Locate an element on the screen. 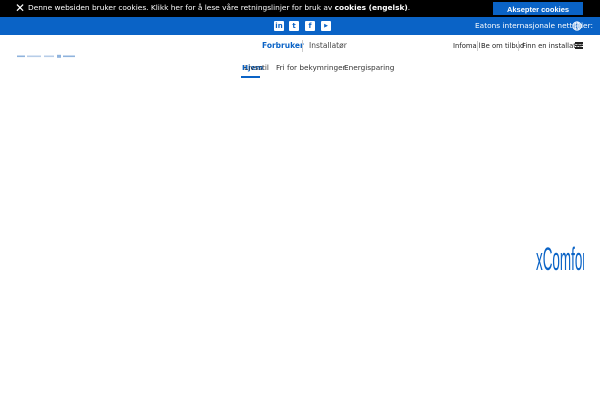 The height and width of the screenshot is (400, 600). nav-active-indicator is located at coordinates (250, 77).